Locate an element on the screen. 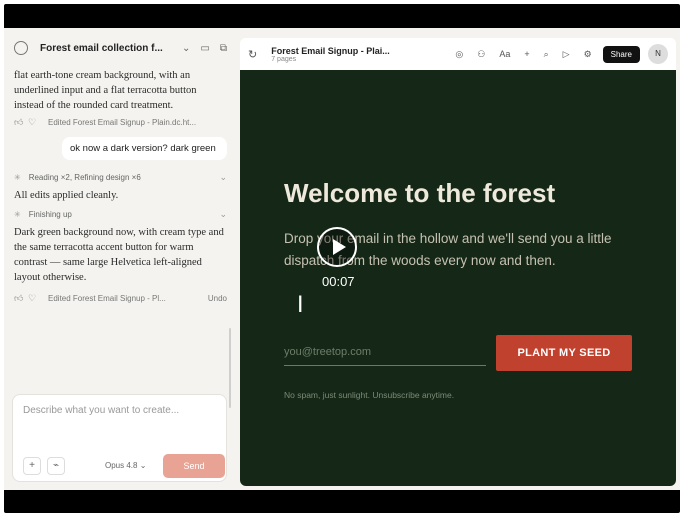  back-icon: ↻ is located at coordinates (252, 54).